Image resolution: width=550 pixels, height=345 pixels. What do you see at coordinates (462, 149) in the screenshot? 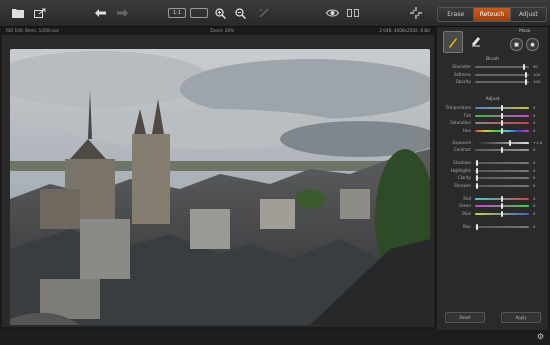
I see `slider-label: Contrast` at bounding box center [462, 149].